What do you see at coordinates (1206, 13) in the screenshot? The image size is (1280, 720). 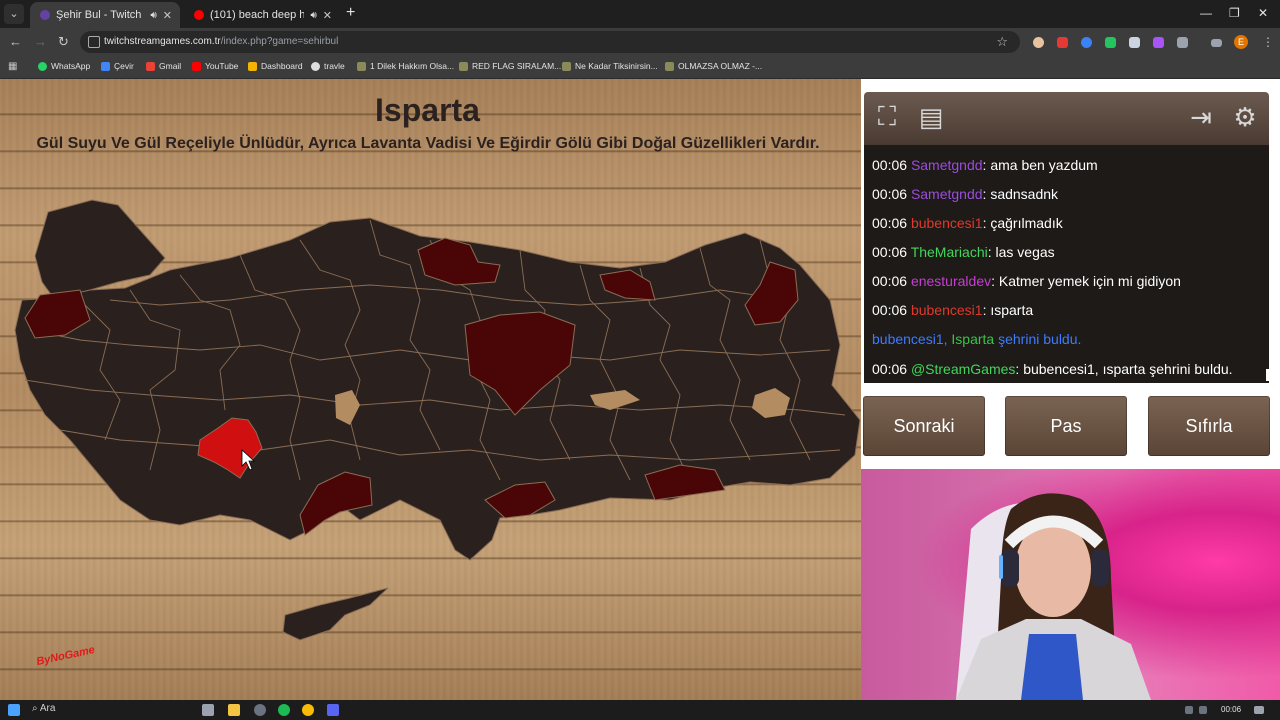 I see `minimize-icon: —` at bounding box center [1206, 13].